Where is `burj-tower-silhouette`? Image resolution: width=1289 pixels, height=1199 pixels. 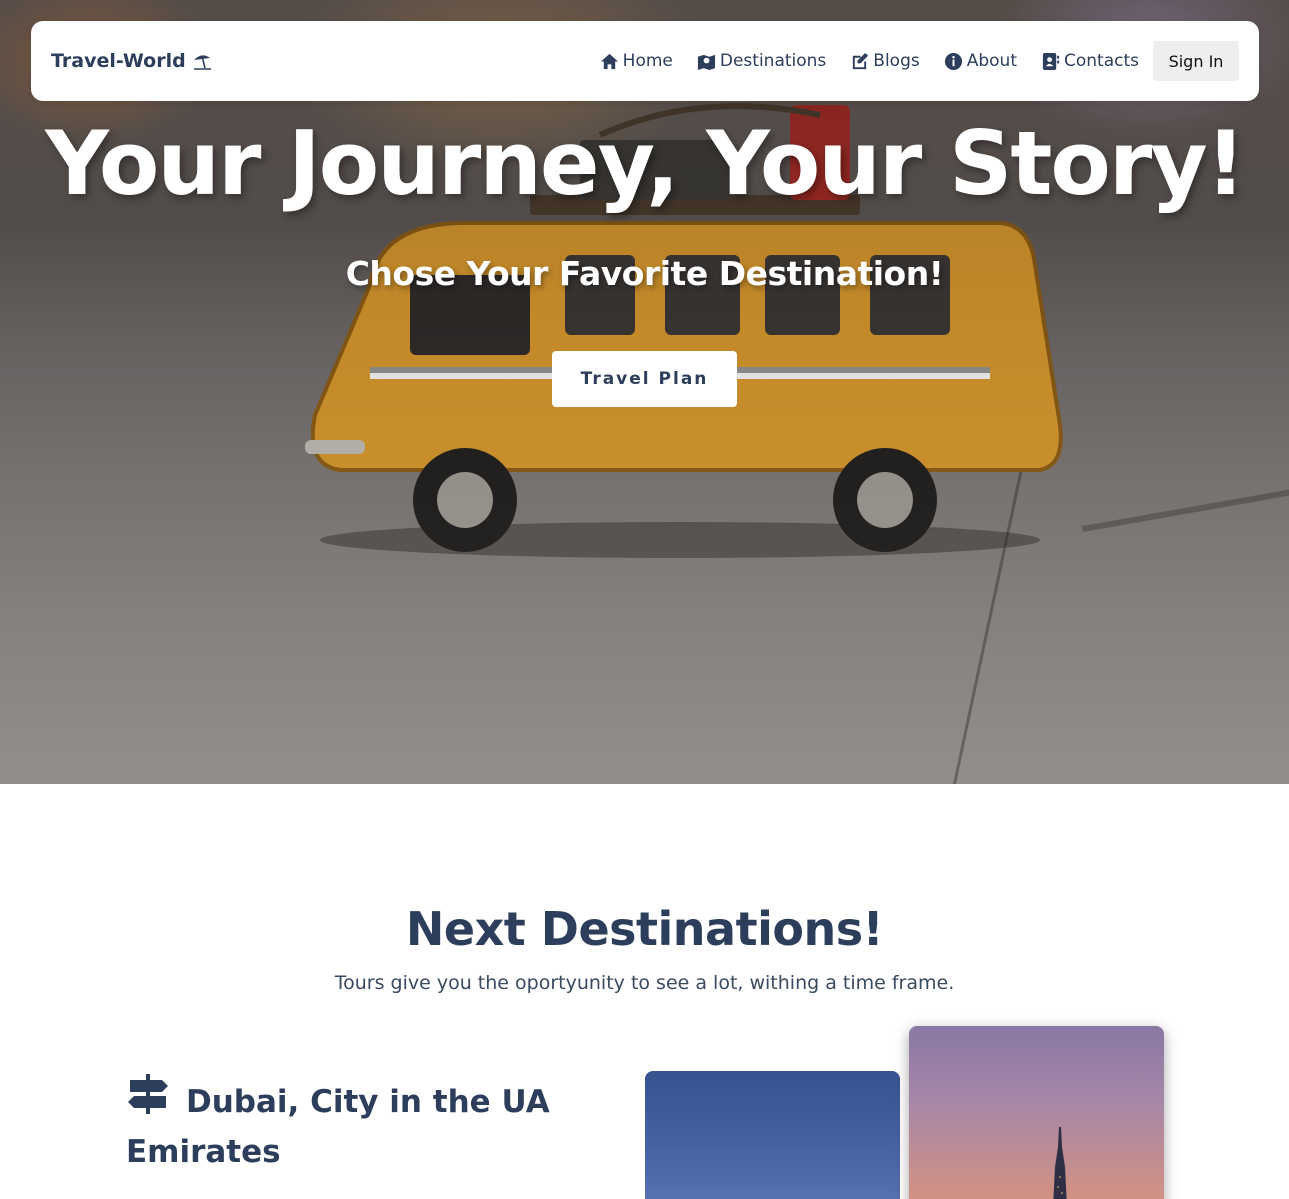 burj-tower-silhouette is located at coordinates (1060, 1163).